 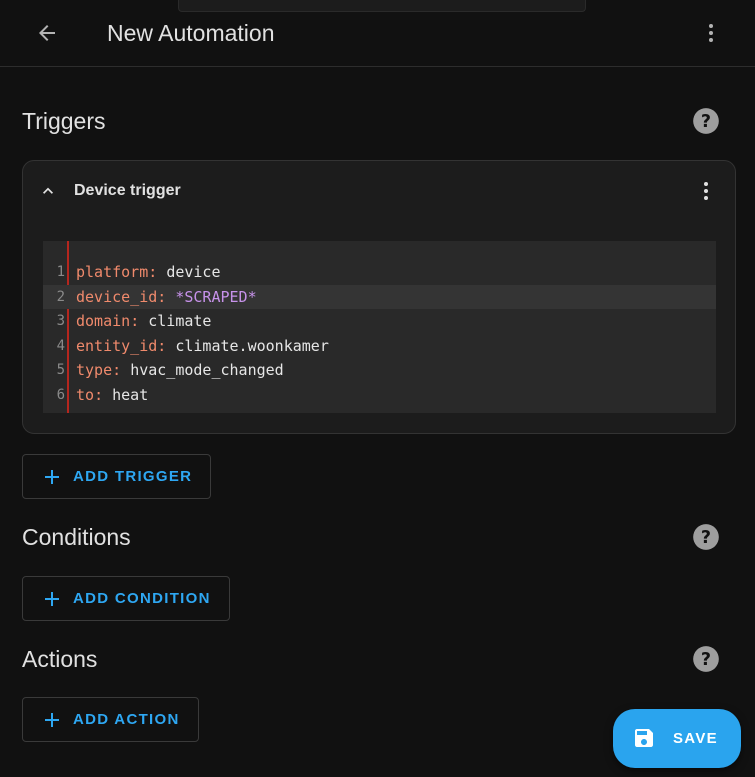 I want to click on yaml-key: platform, so click(x=112, y=272).